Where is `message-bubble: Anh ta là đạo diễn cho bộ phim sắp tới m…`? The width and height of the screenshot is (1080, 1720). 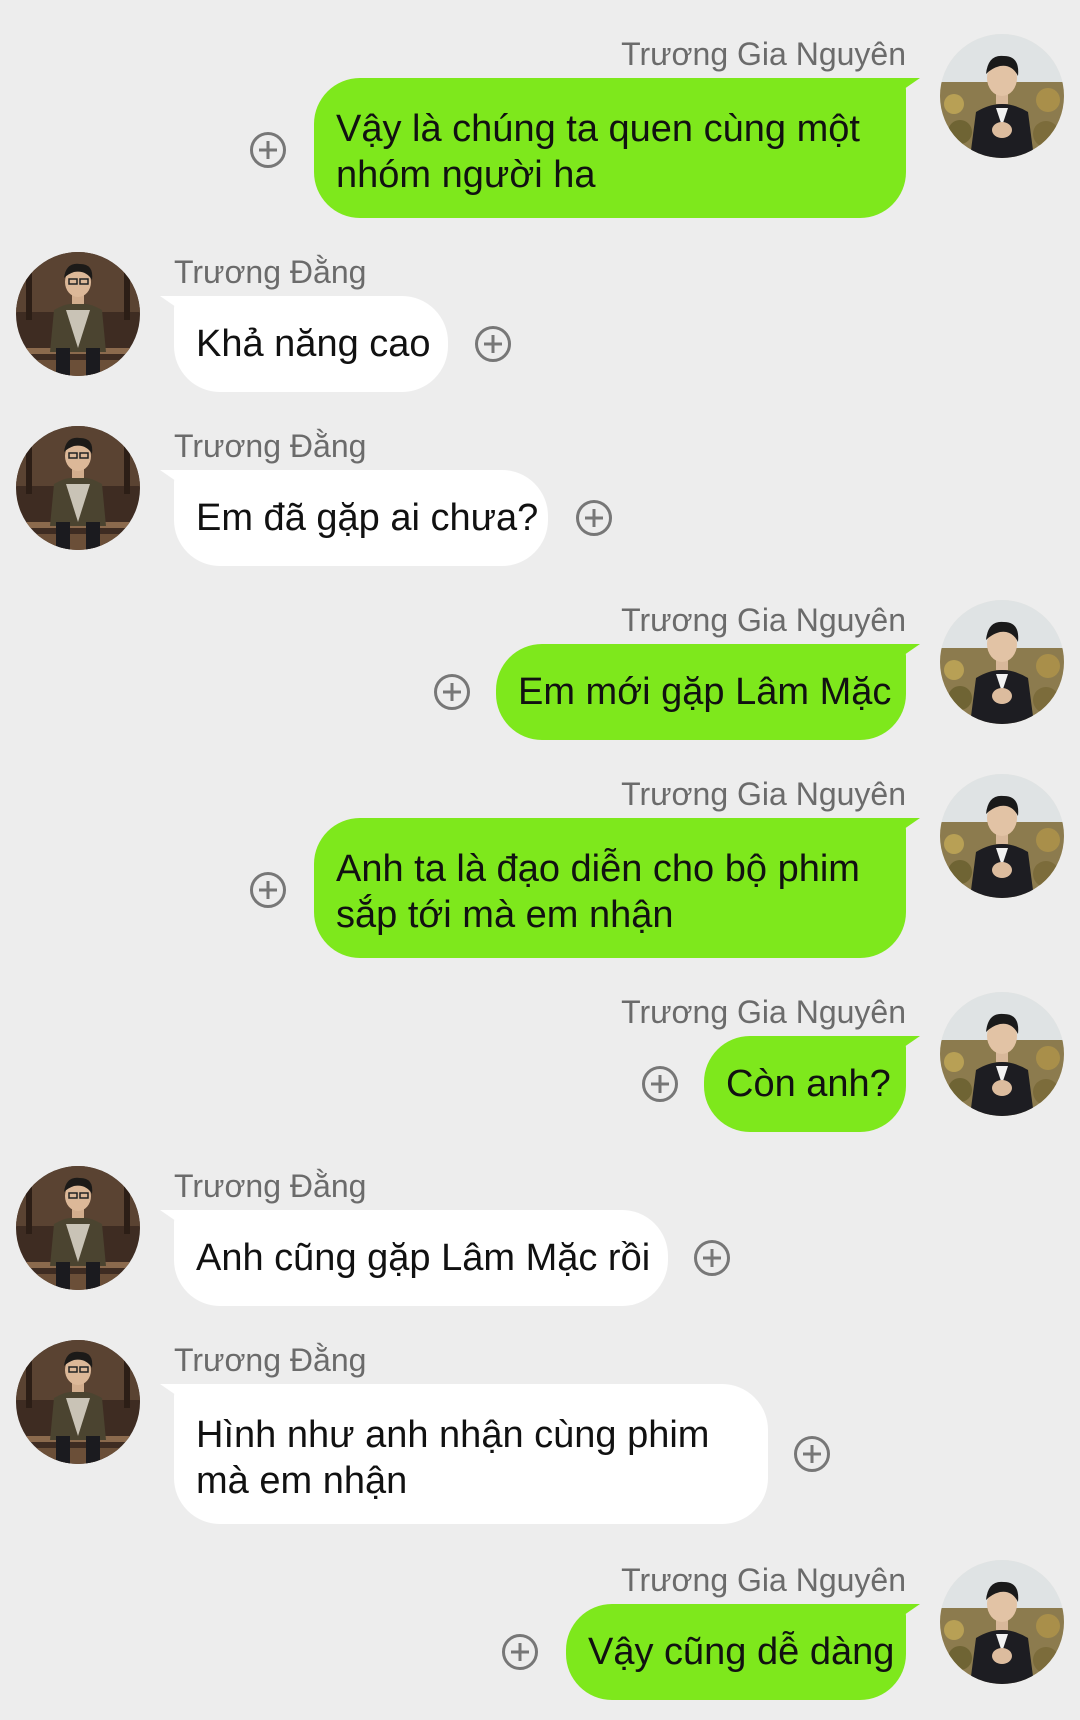
message-bubble: Anh ta là đạo diễn cho bộ phim sắp tới m… is located at coordinates (617, 888).